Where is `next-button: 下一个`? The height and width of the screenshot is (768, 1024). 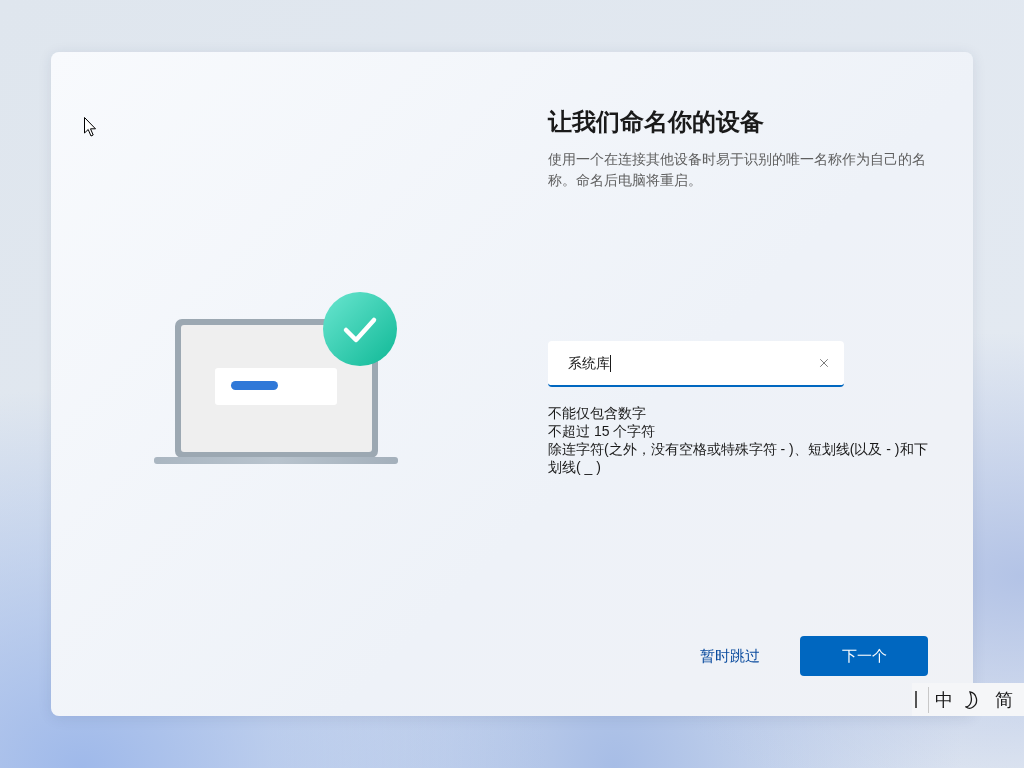
next-button: 下一个 is located at coordinates (864, 656).